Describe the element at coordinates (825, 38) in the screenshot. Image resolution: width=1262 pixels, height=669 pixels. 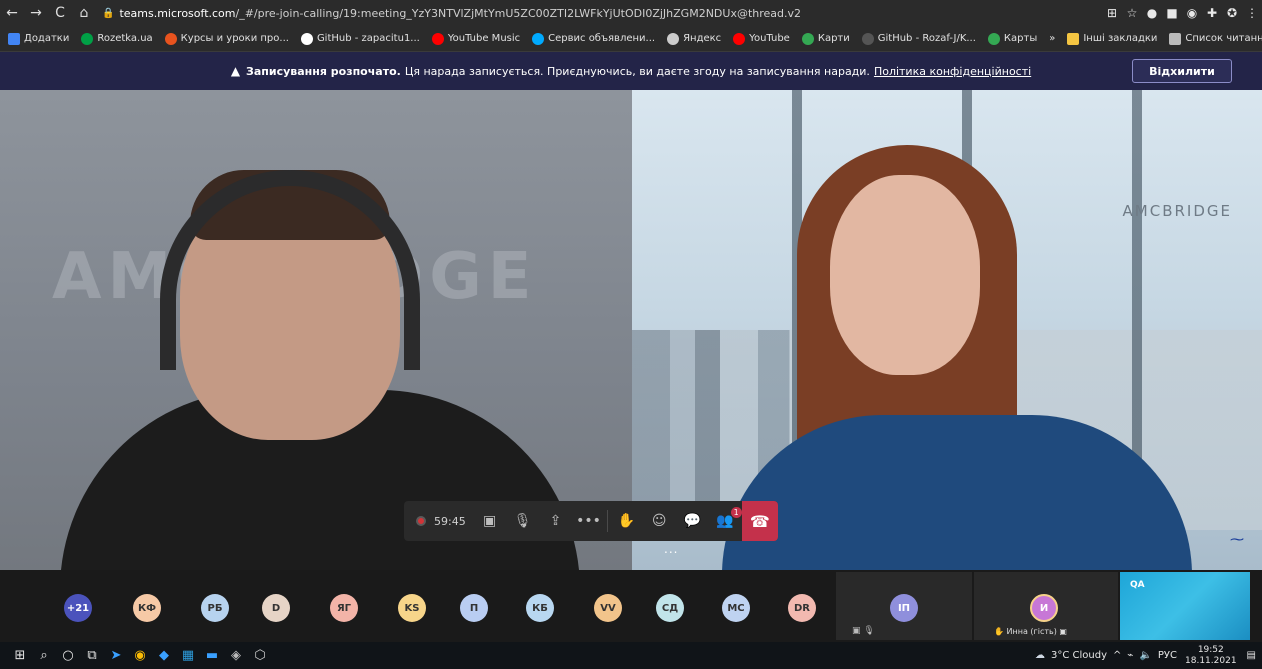
I see `bookmark-item: Карти` at that location.